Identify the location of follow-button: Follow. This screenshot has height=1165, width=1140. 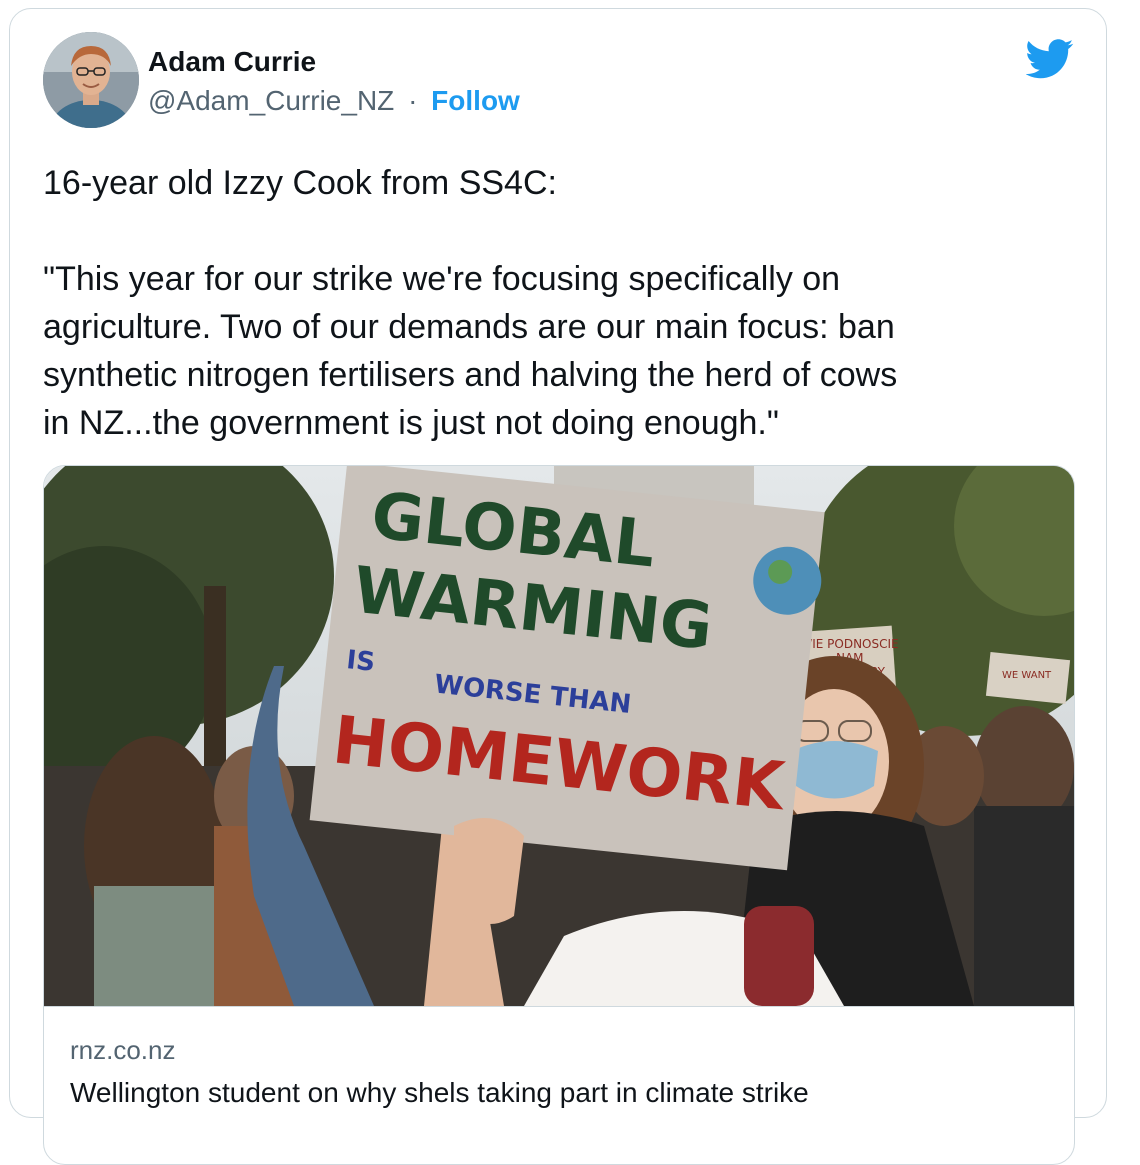
(475, 100).